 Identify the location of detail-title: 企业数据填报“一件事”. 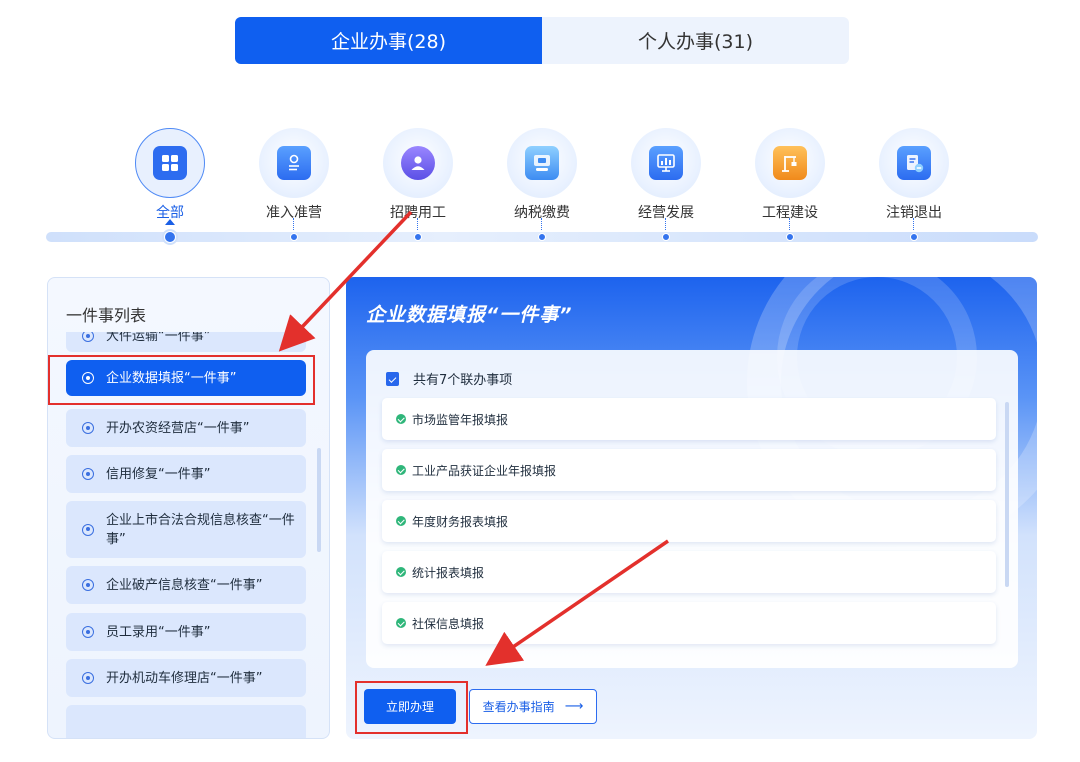
(469, 315).